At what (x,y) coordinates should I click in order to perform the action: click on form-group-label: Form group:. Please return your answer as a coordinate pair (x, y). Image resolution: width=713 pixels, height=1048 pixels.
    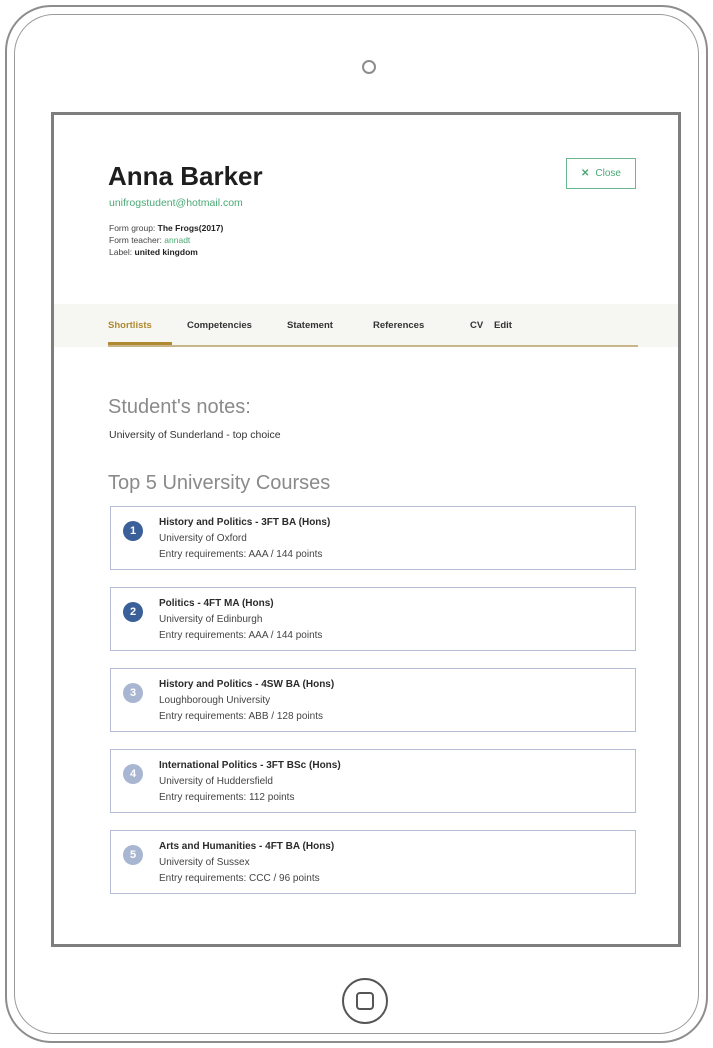
    Looking at the image, I should click on (132, 228).